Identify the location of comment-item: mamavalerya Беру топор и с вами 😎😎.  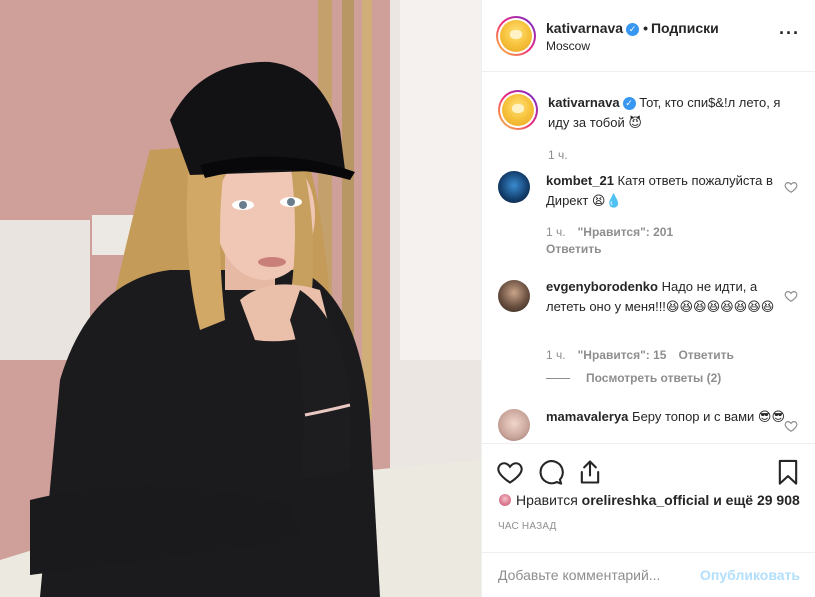
(648, 425).